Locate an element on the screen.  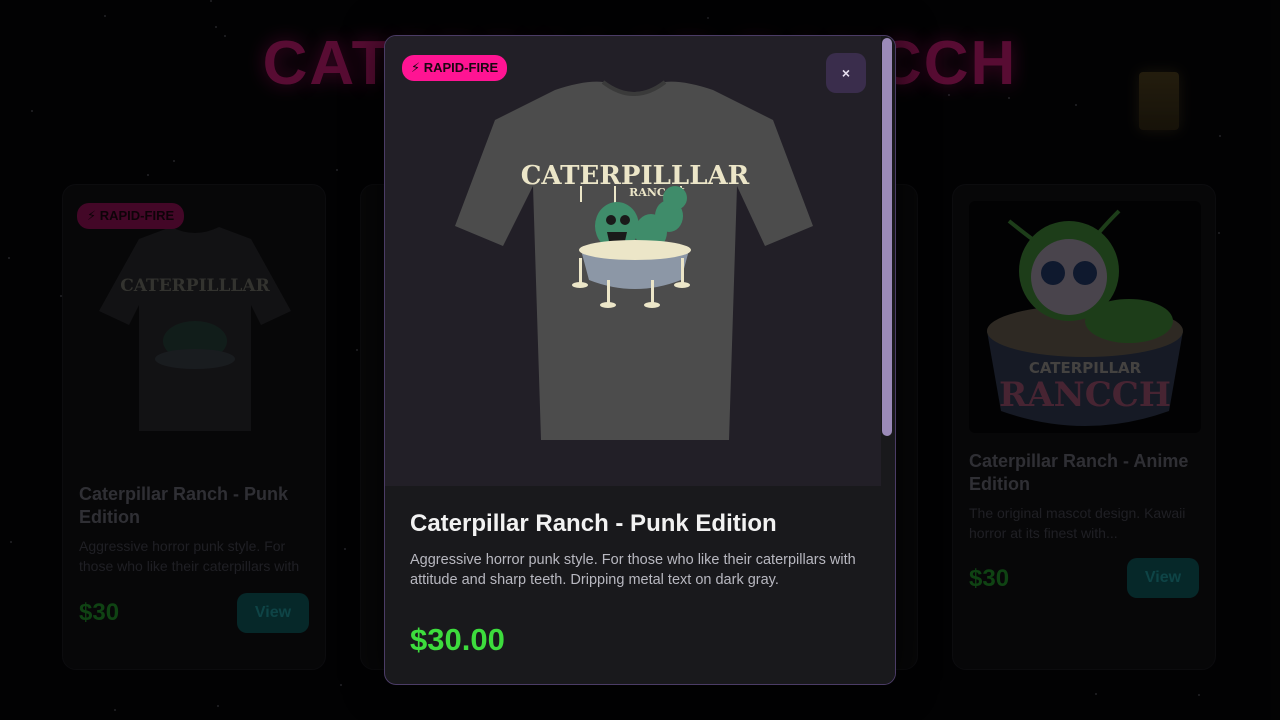
scrollbar-thumb is located at coordinates (887, 237).